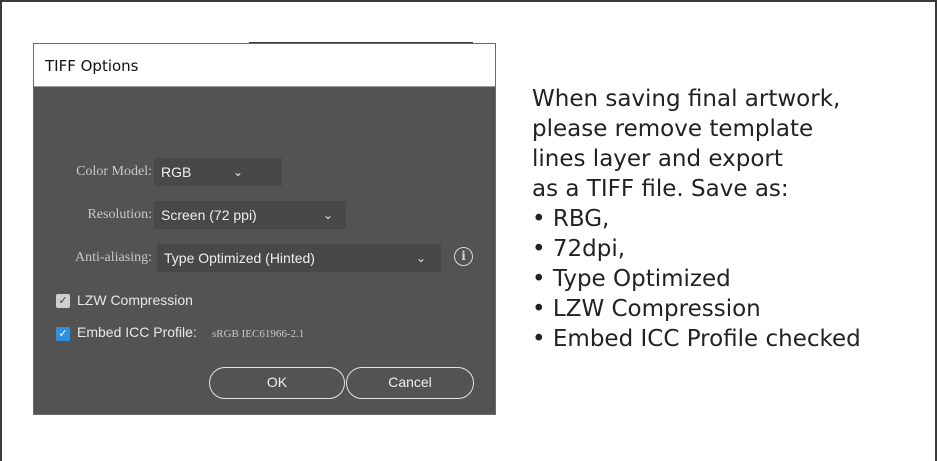 This screenshot has width=937, height=461. Describe the element at coordinates (410, 383) in the screenshot. I see `cancel-button: Cancel` at that location.